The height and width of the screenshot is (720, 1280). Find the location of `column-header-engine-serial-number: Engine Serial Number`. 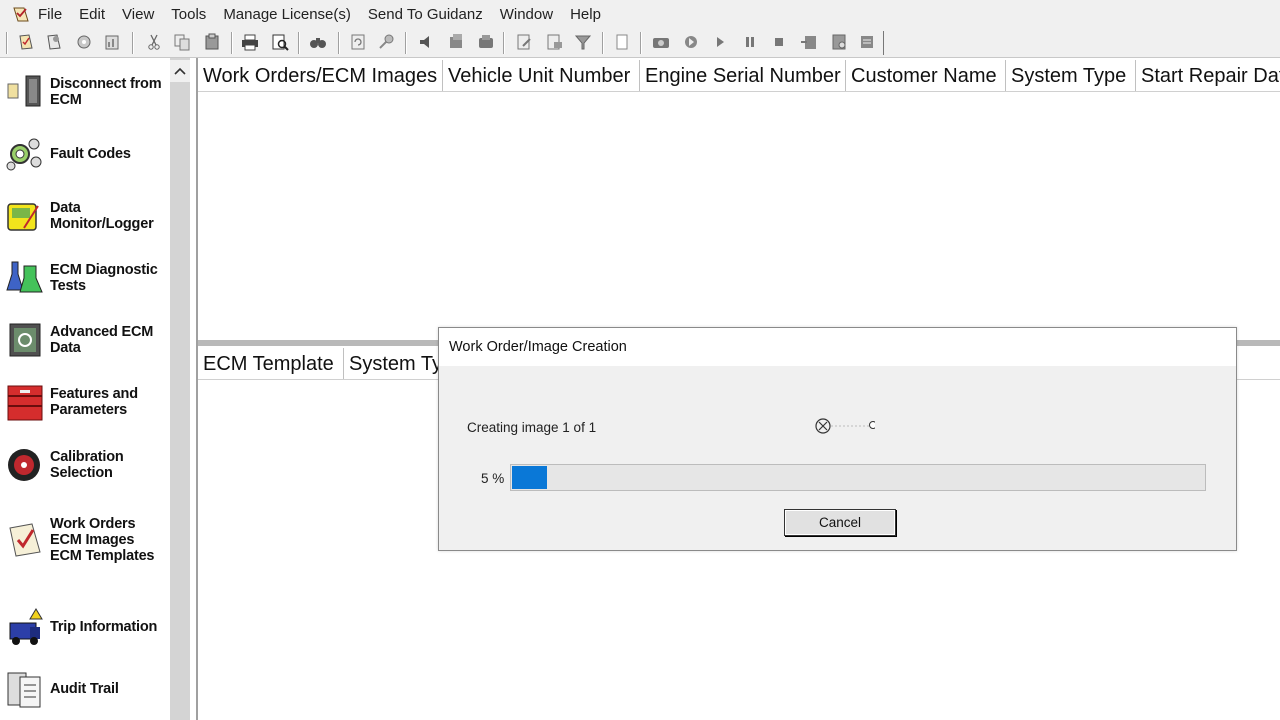

column-header-engine-serial-number: Engine Serial Number is located at coordinates (743, 75).